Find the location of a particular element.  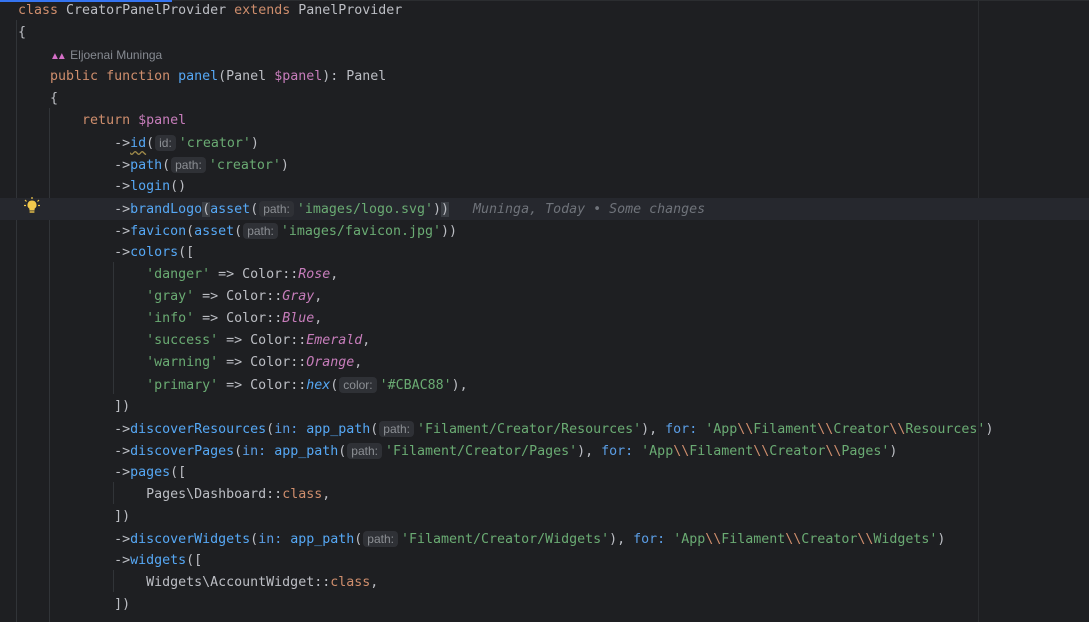

code-line: 'danger' => Color::Rose, is located at coordinates (553, 275).